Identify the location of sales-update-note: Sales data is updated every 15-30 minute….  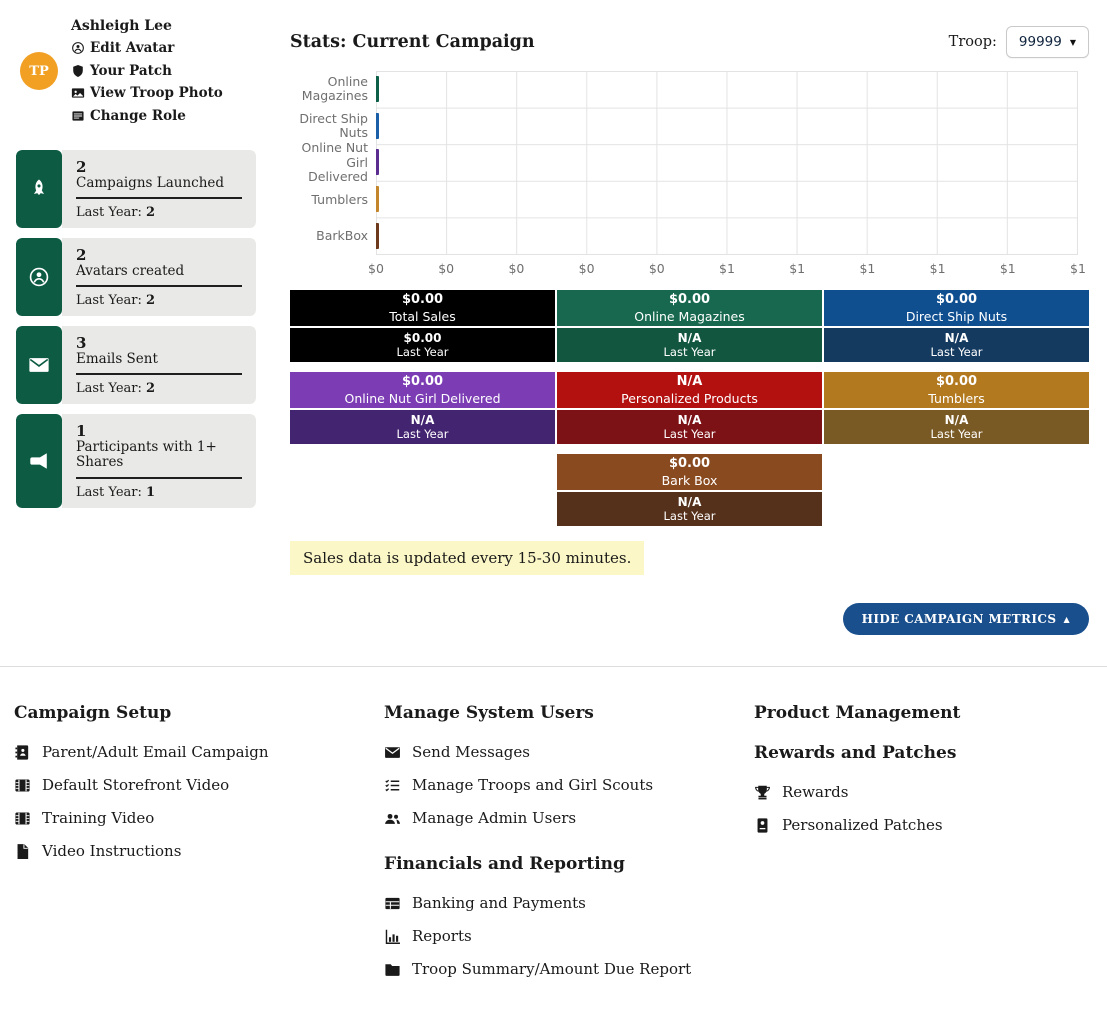
(467, 558).